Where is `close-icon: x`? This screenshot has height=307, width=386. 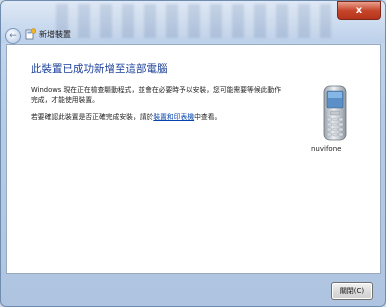
close-icon: x is located at coordinates (359, 10).